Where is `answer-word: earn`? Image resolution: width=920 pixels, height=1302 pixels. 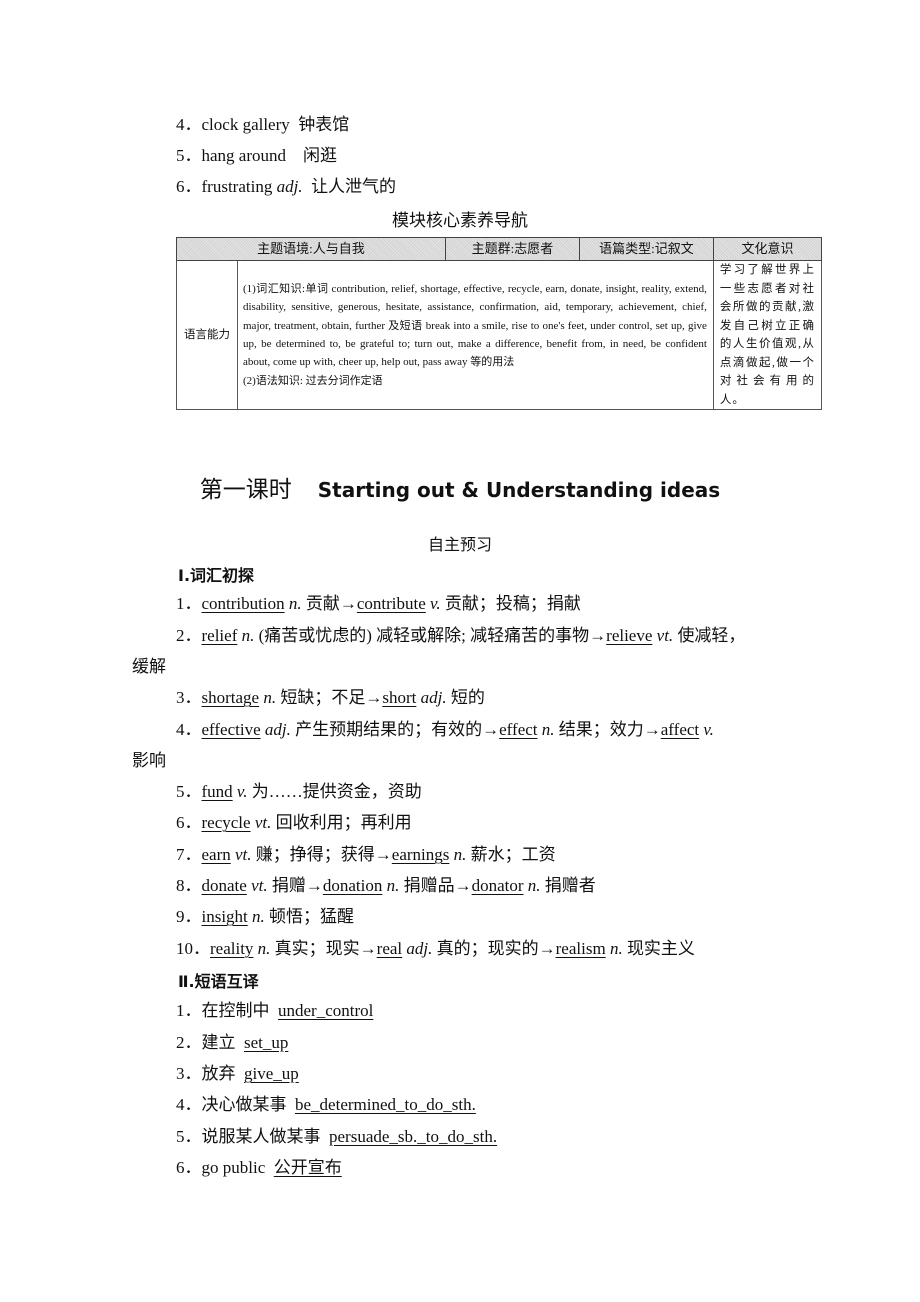
answer-word: earn is located at coordinates (216, 854).